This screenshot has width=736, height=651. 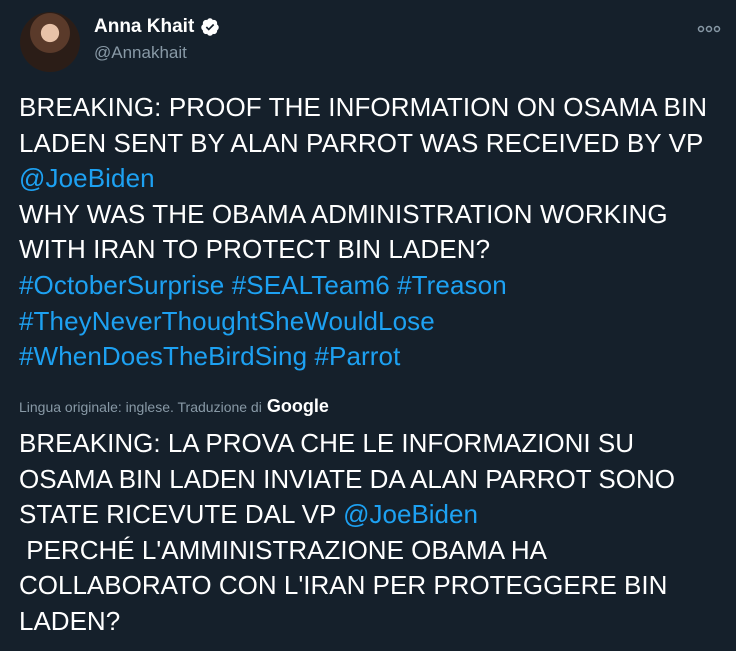 What do you see at coordinates (50, 42) in the screenshot?
I see `avatar` at bounding box center [50, 42].